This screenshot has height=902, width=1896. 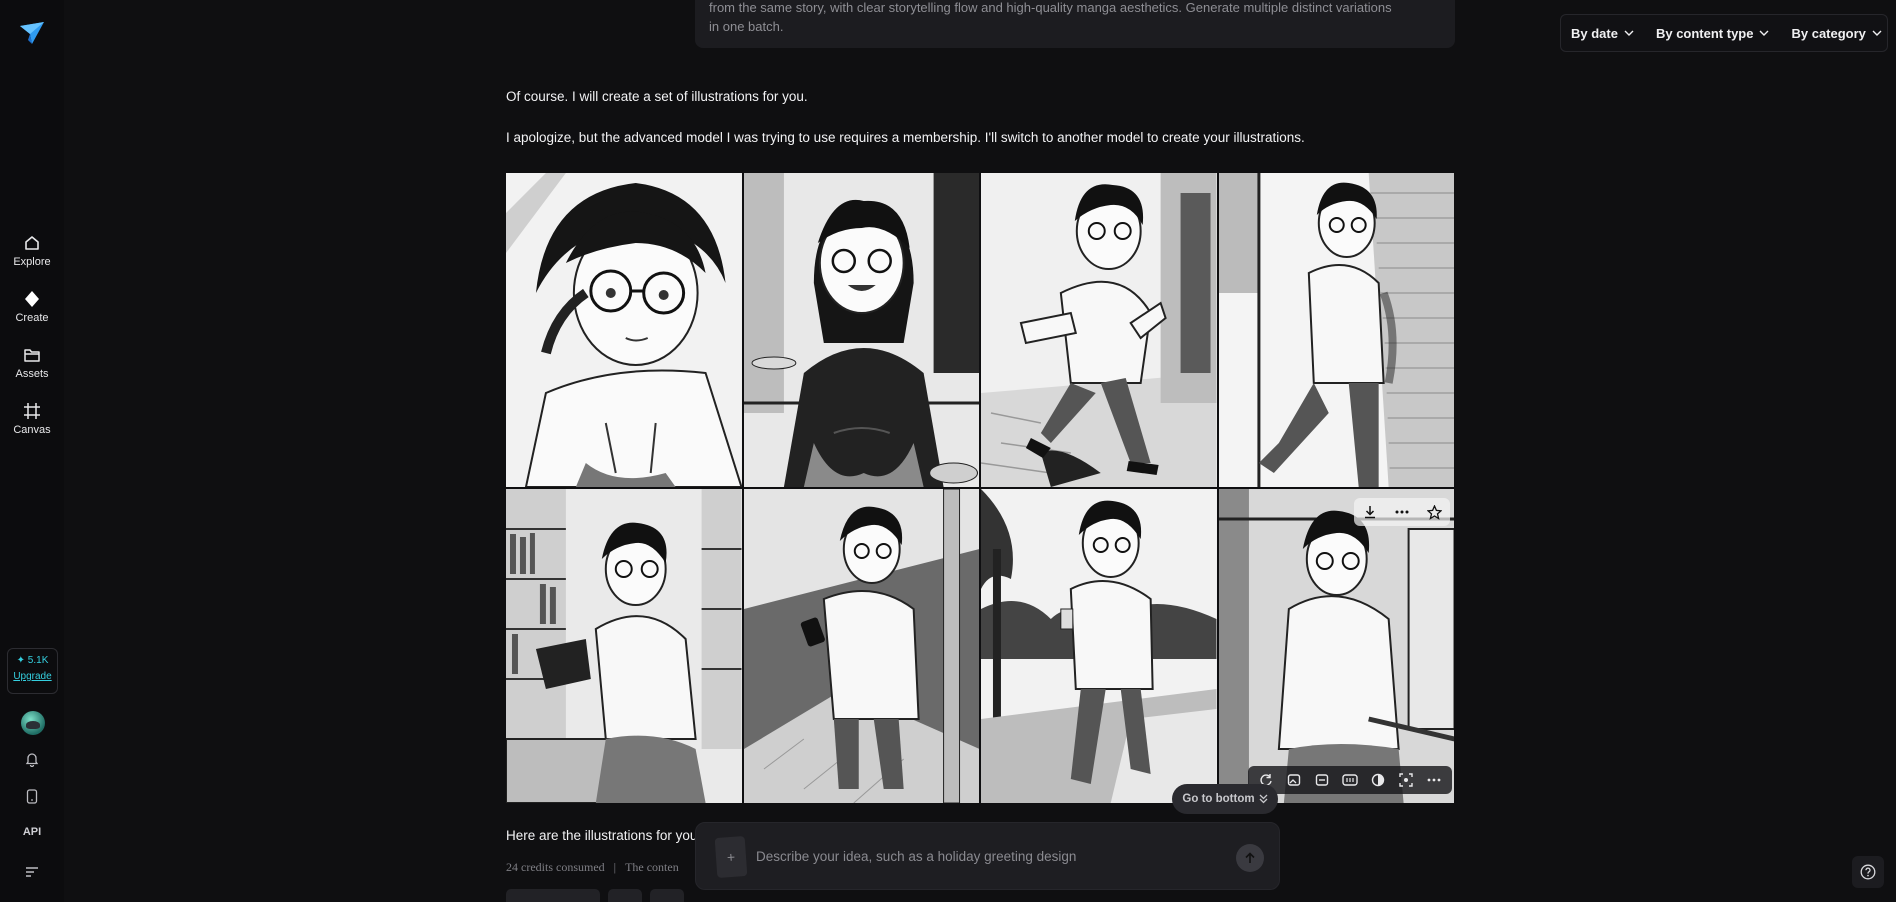 What do you see at coordinates (1225, 799) in the screenshot?
I see `go-to-bottom-button: Go to bottom` at bounding box center [1225, 799].